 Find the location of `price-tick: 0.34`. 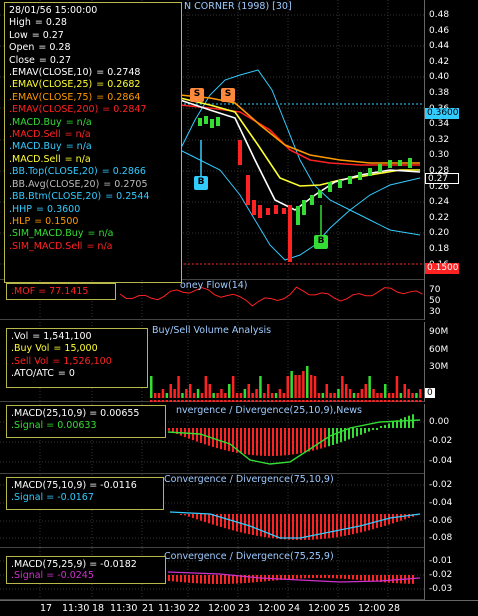

price-tick: 0.34 is located at coordinates (439, 124).